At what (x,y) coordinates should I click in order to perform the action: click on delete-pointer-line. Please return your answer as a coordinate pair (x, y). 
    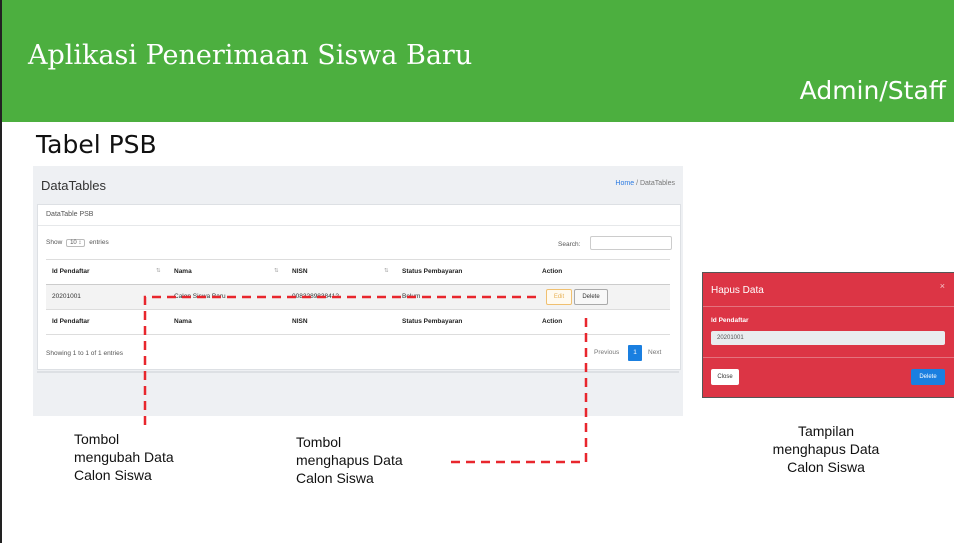
    Looking at the image, I should click on (519, 388).